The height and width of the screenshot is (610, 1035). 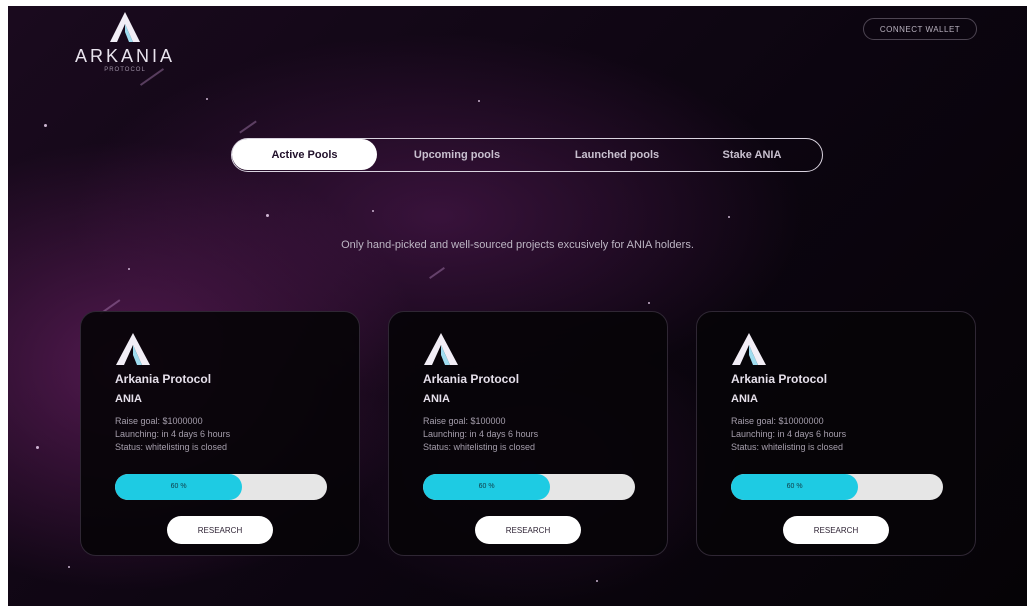 I want to click on tab-upcoming-pools: Upcoming pools, so click(x=457, y=154).